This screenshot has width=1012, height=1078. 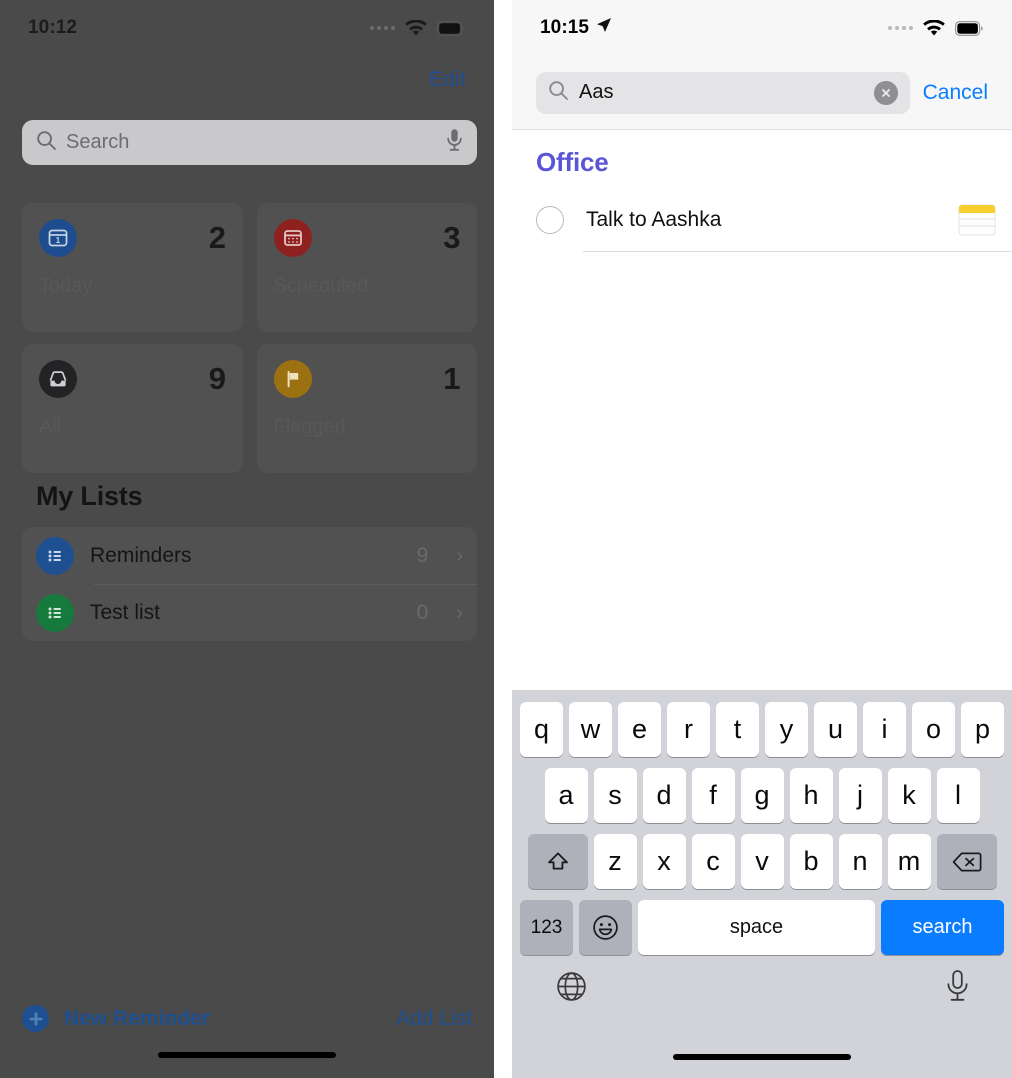 What do you see at coordinates (447, 80) in the screenshot?
I see `edit-button: Edit` at bounding box center [447, 80].